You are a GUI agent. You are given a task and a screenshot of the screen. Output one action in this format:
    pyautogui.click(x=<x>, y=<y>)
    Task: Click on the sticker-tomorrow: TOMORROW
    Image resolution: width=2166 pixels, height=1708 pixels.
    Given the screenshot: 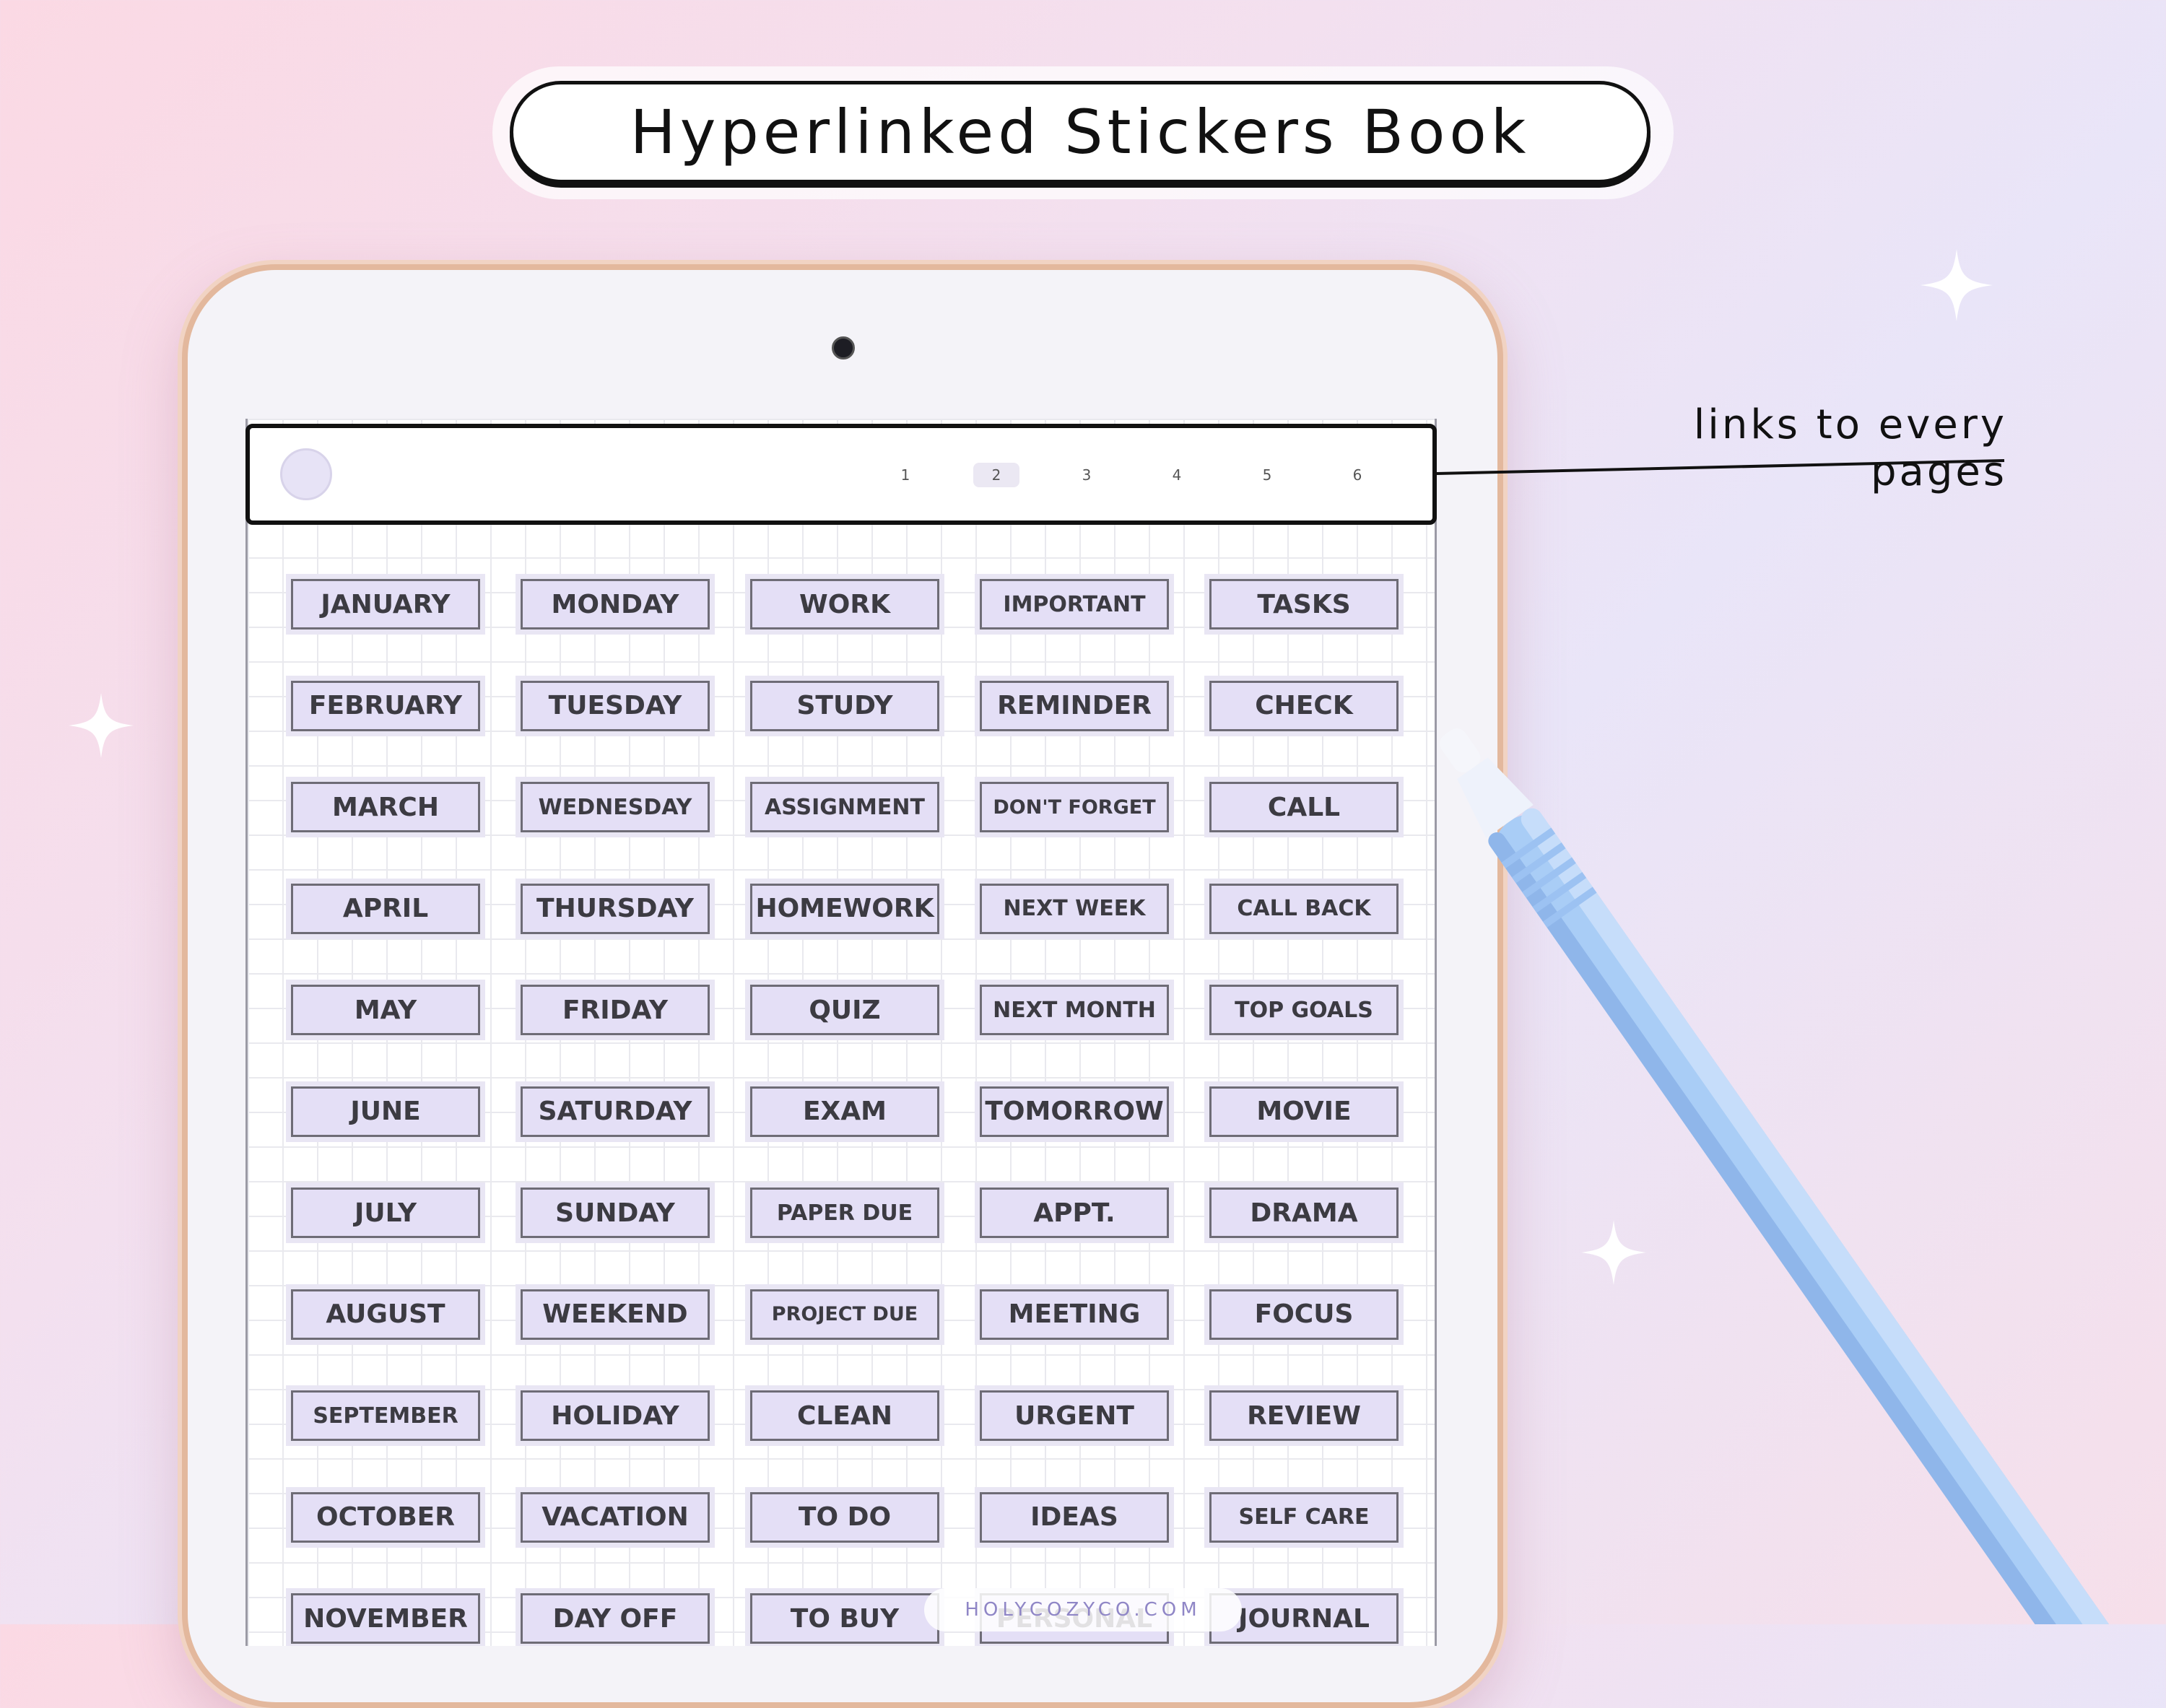 What is the action you would take?
    pyautogui.click(x=1074, y=1112)
    